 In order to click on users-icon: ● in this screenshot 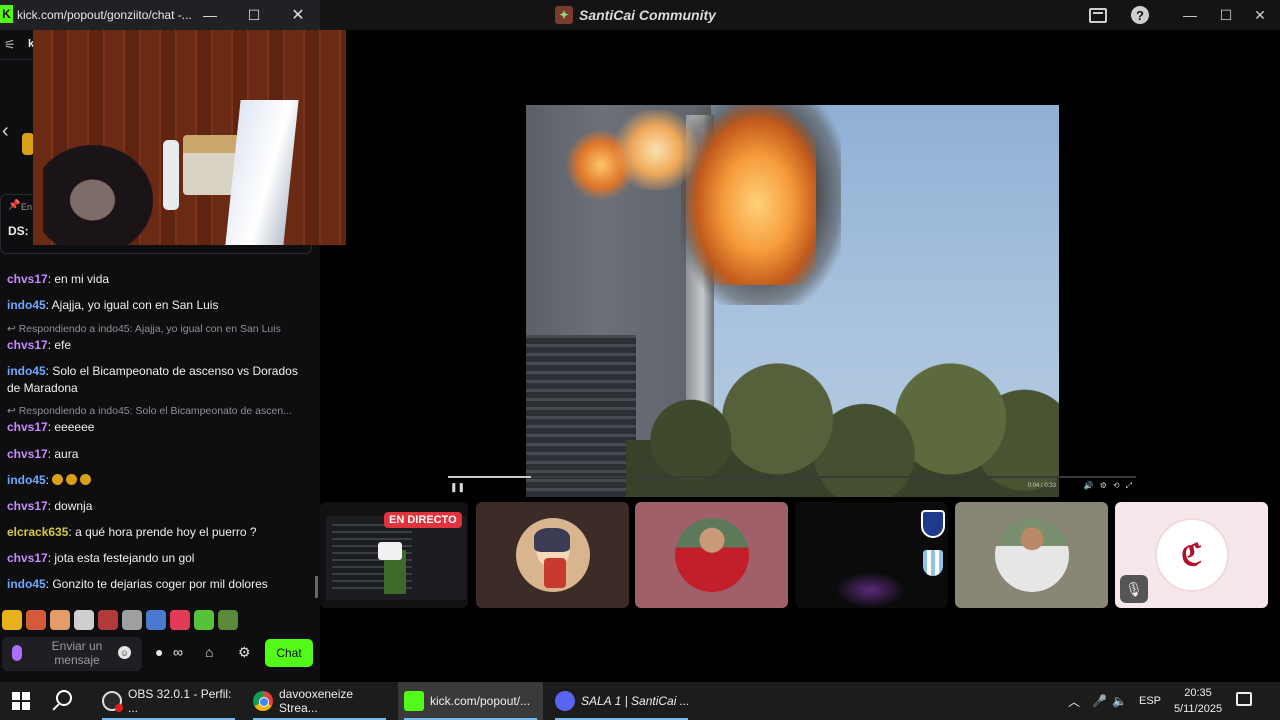, I will do `click(159, 652)`.